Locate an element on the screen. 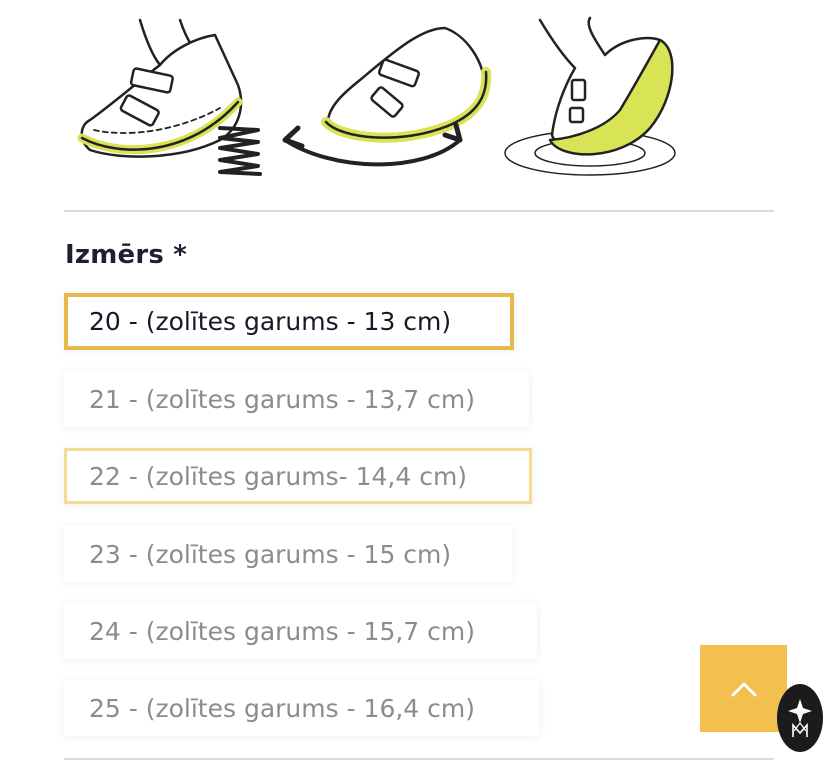  size-option-label: 23 - (zolītes garums - 15 cm) is located at coordinates (270, 554).